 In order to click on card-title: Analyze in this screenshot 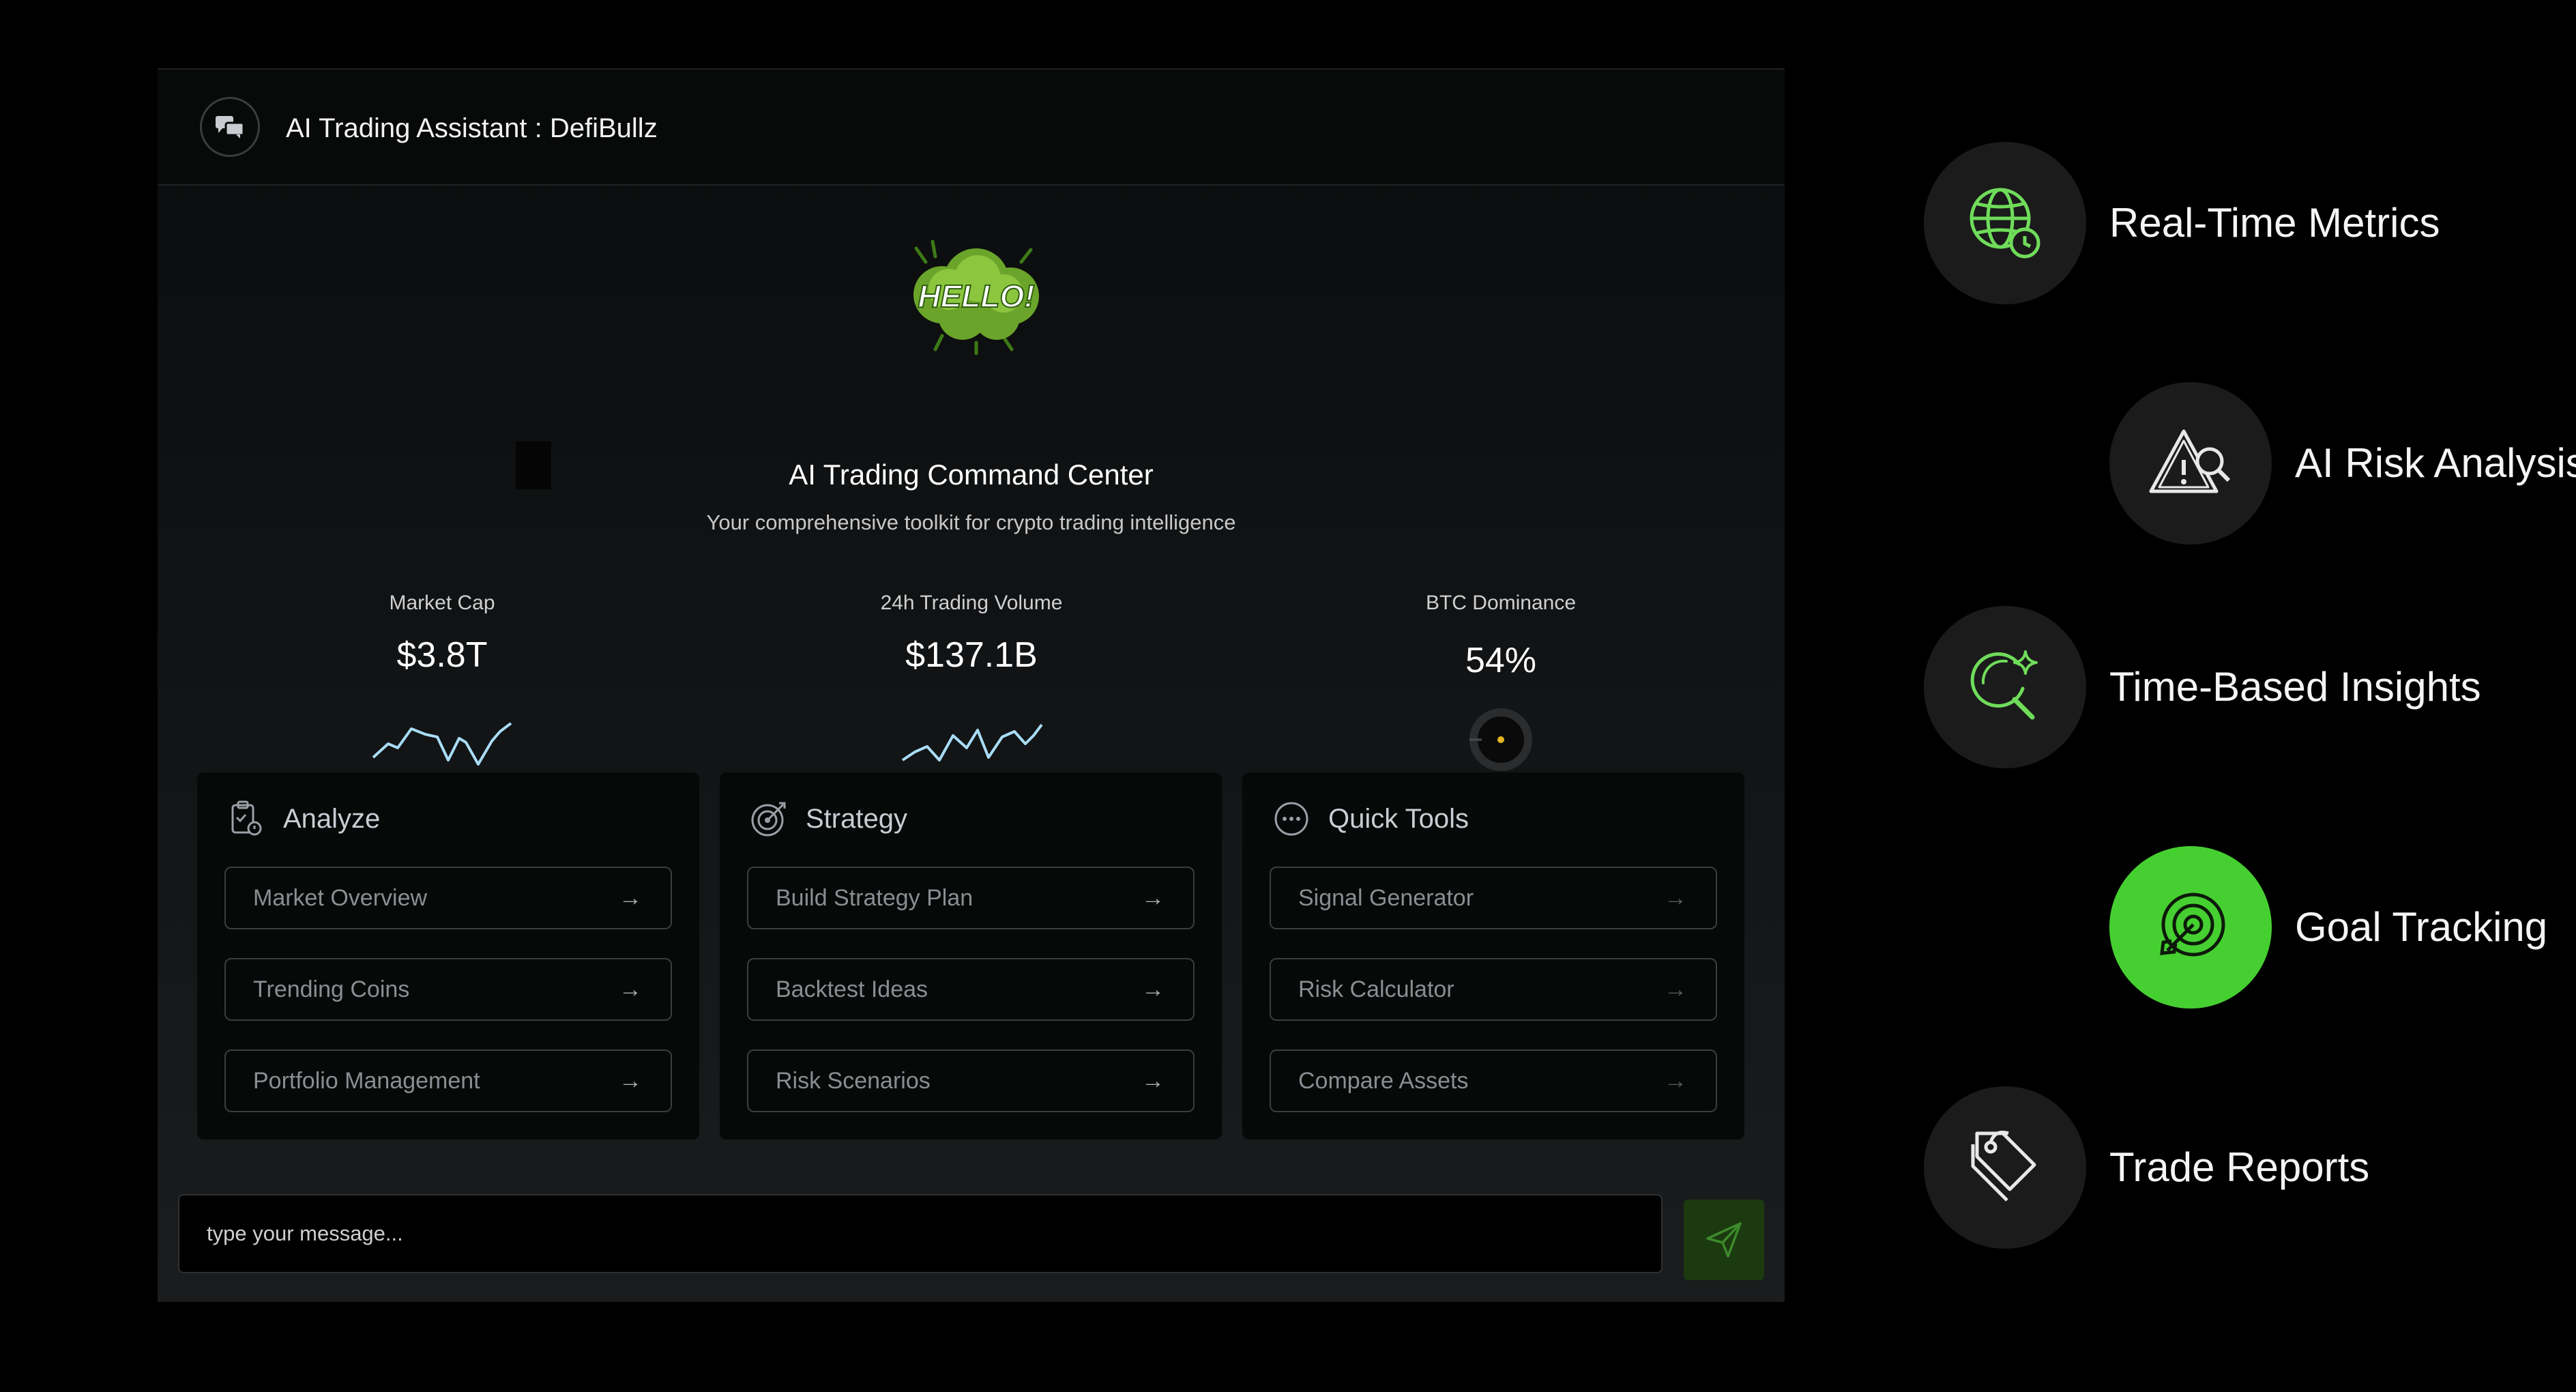, I will do `click(332, 819)`.